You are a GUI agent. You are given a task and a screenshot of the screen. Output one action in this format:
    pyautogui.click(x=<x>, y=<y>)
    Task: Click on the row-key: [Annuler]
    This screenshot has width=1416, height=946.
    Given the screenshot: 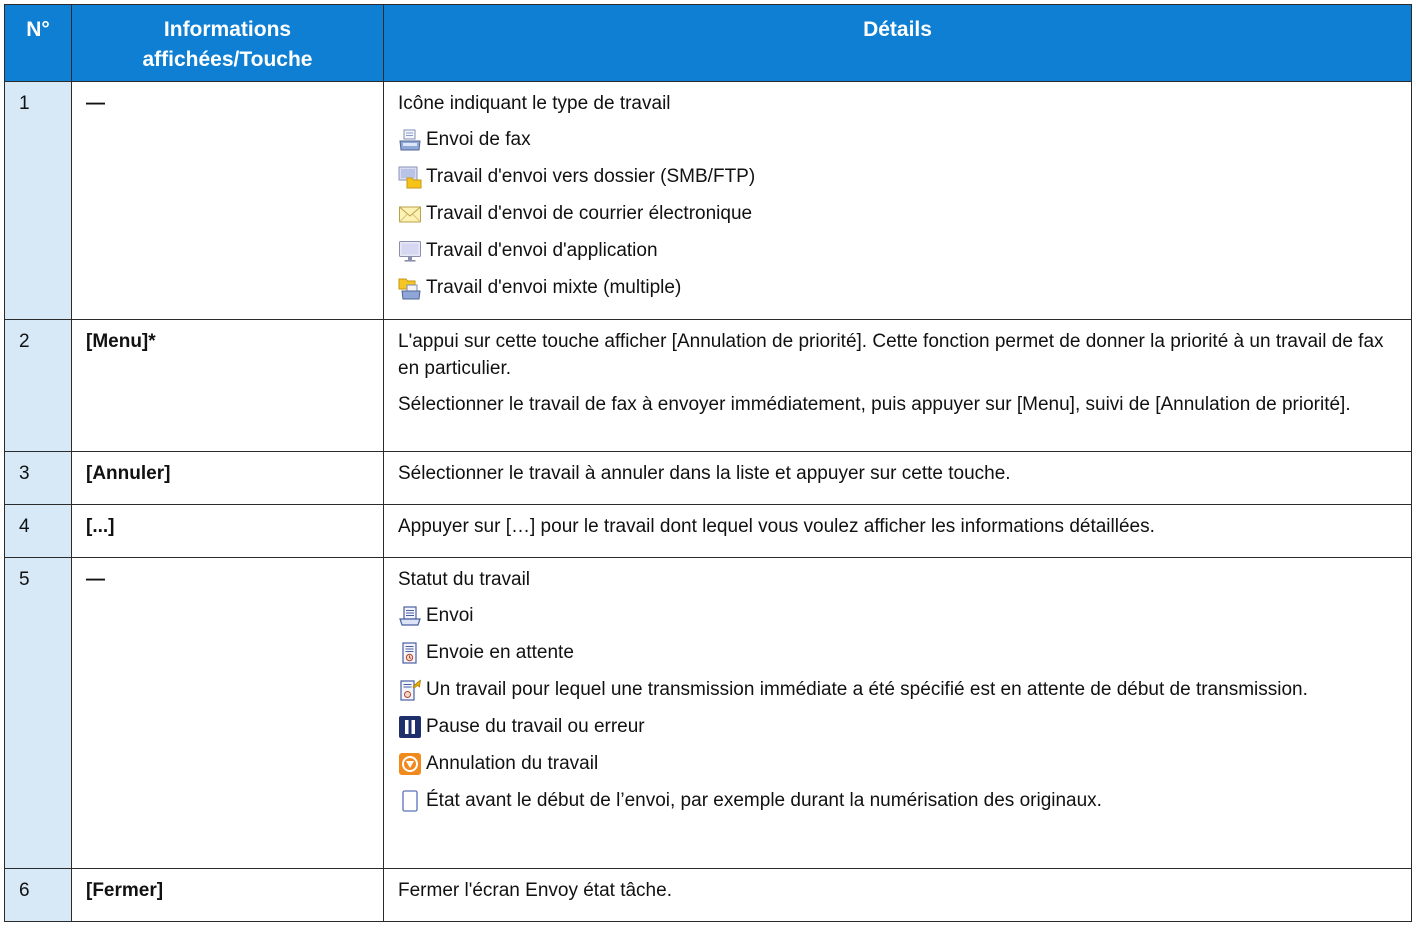 What is the action you would take?
    pyautogui.click(x=227, y=478)
    